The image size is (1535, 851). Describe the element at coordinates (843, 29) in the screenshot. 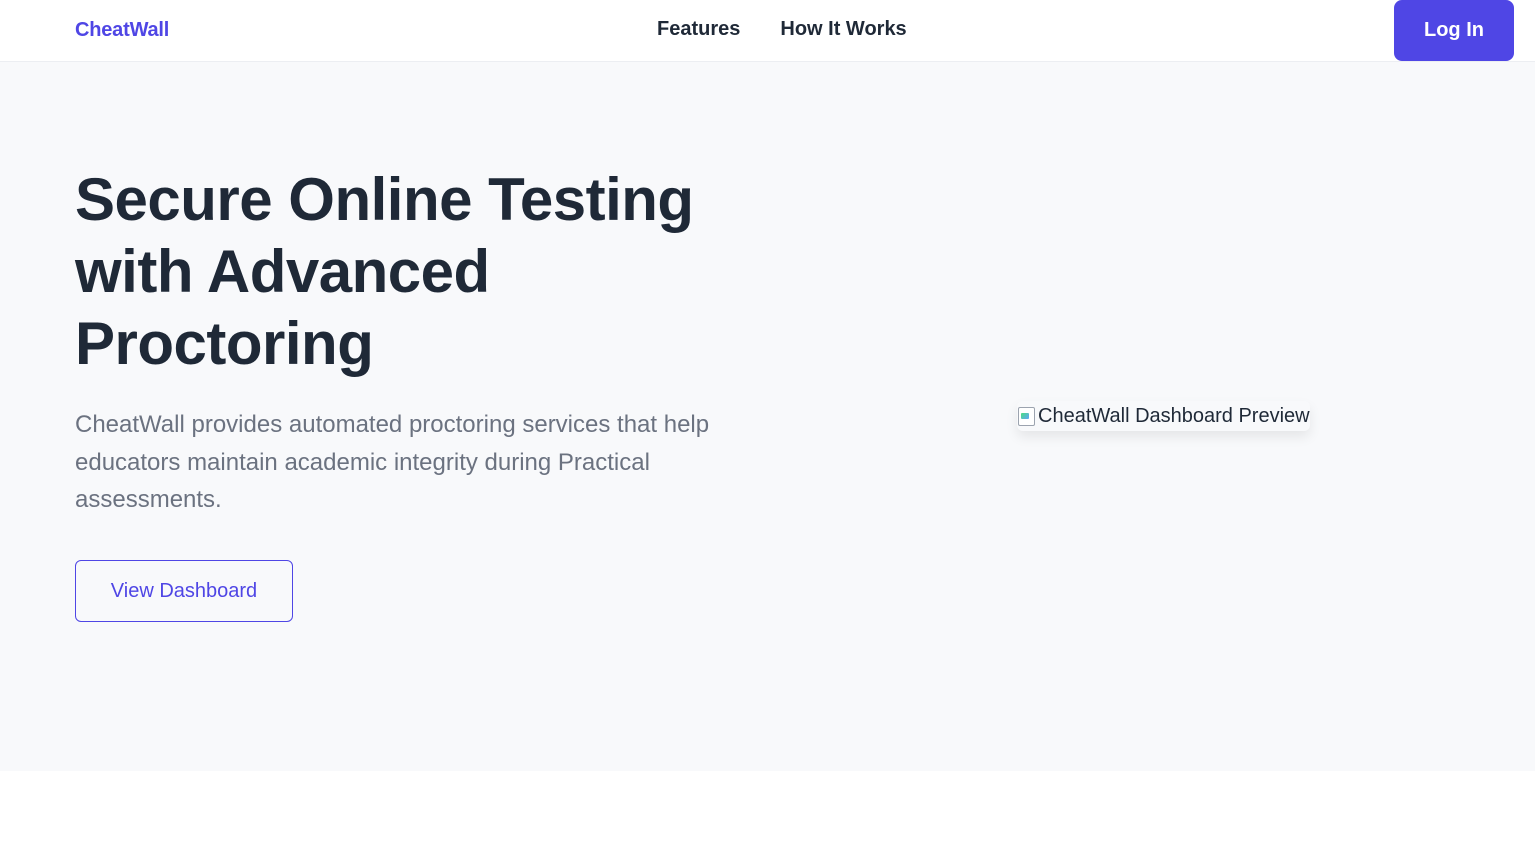

I see `nav-link-how-it-works: How It Works` at that location.